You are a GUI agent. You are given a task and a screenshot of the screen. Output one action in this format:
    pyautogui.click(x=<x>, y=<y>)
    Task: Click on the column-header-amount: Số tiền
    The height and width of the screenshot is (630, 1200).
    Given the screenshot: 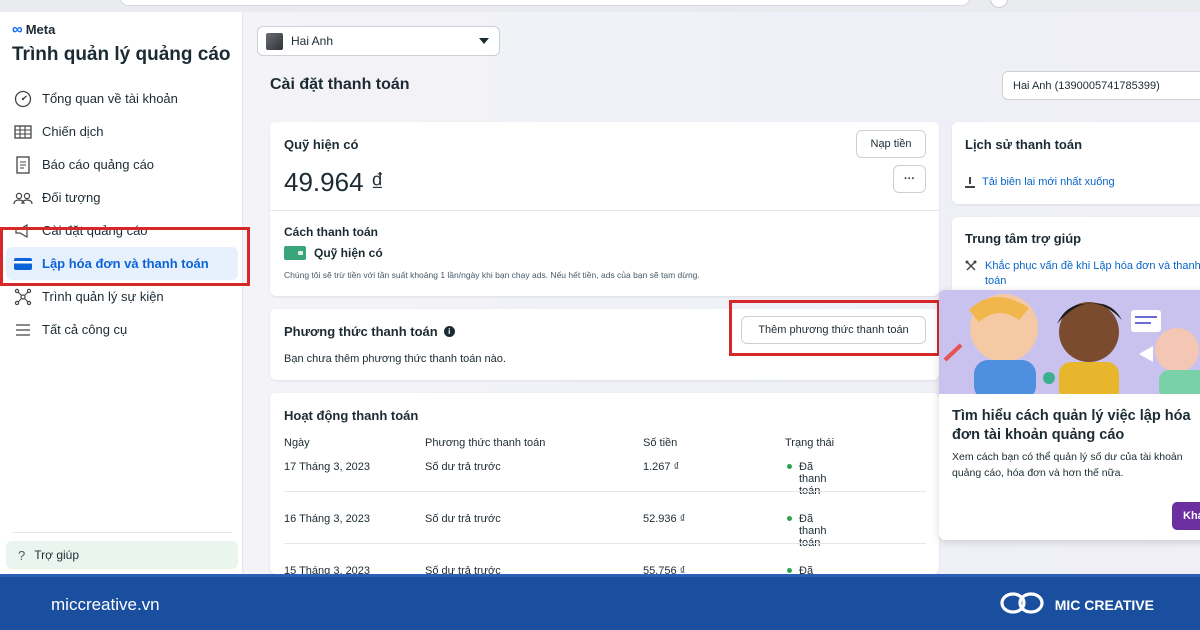 What is the action you would take?
    pyautogui.click(x=660, y=443)
    